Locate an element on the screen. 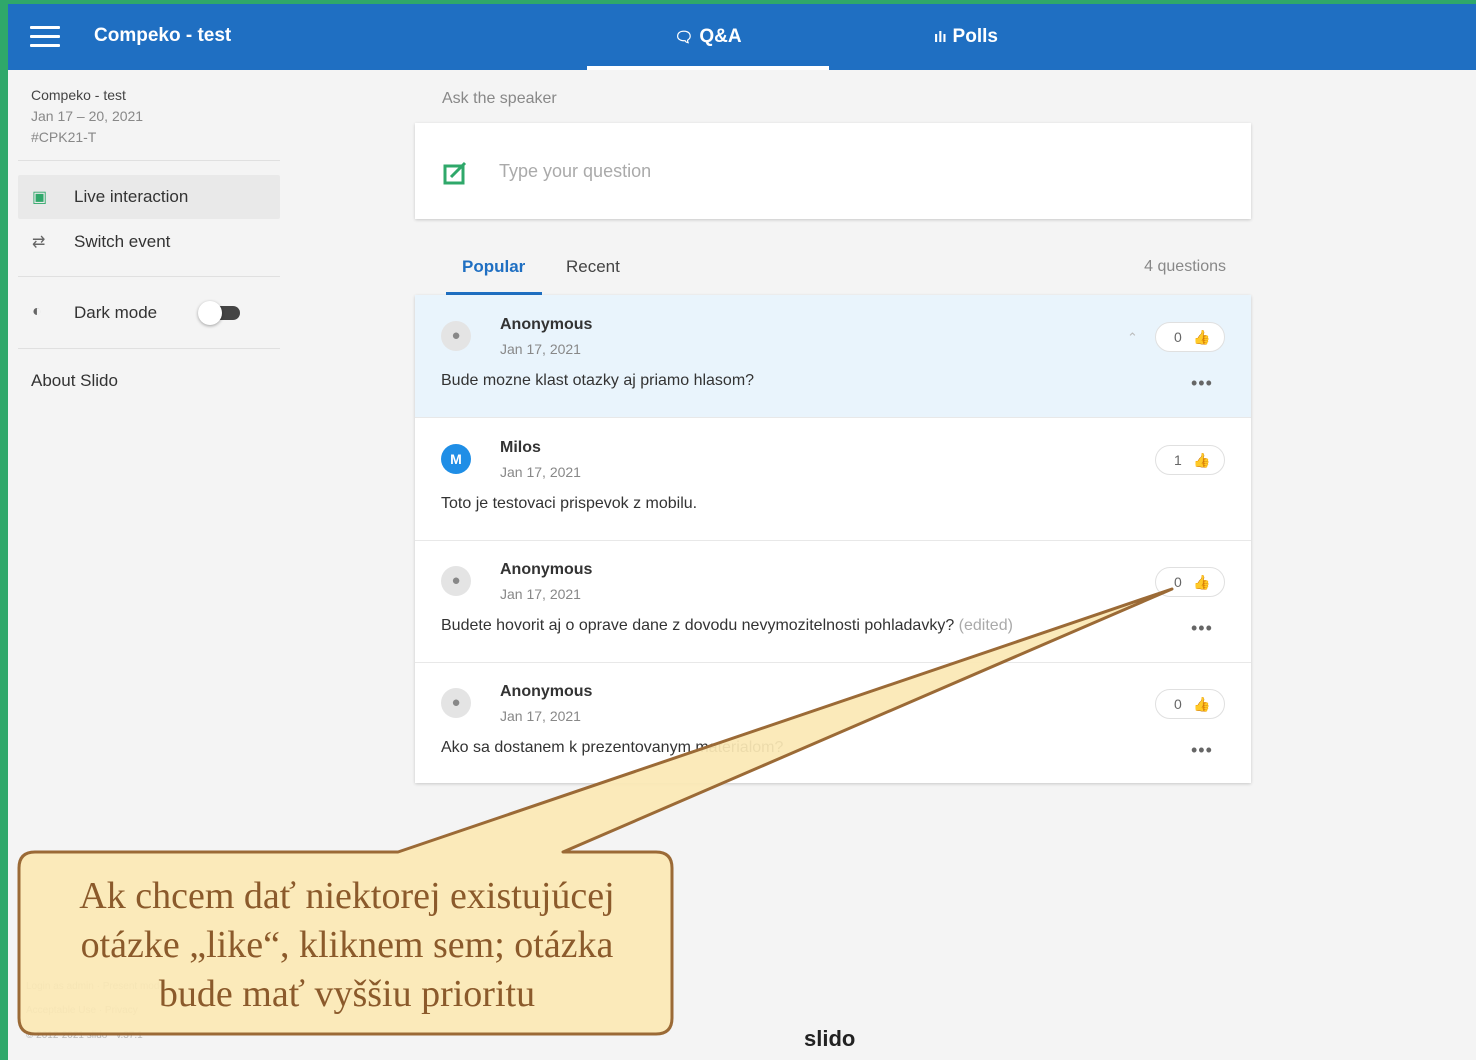 This screenshot has width=1476, height=1060. question-count: 4 questions is located at coordinates (1185, 266).